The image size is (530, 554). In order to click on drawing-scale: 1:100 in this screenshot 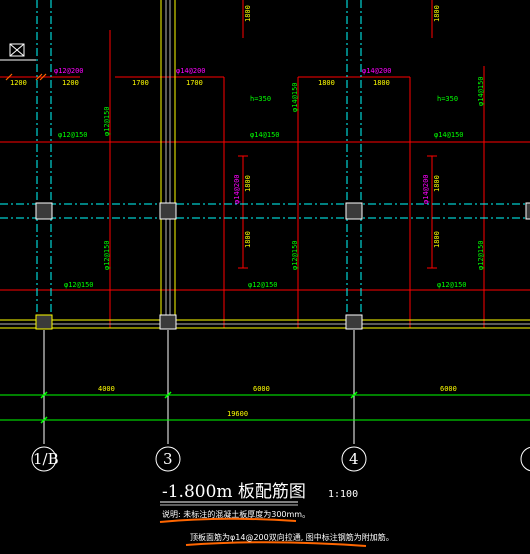, I will do `click(343, 494)`.